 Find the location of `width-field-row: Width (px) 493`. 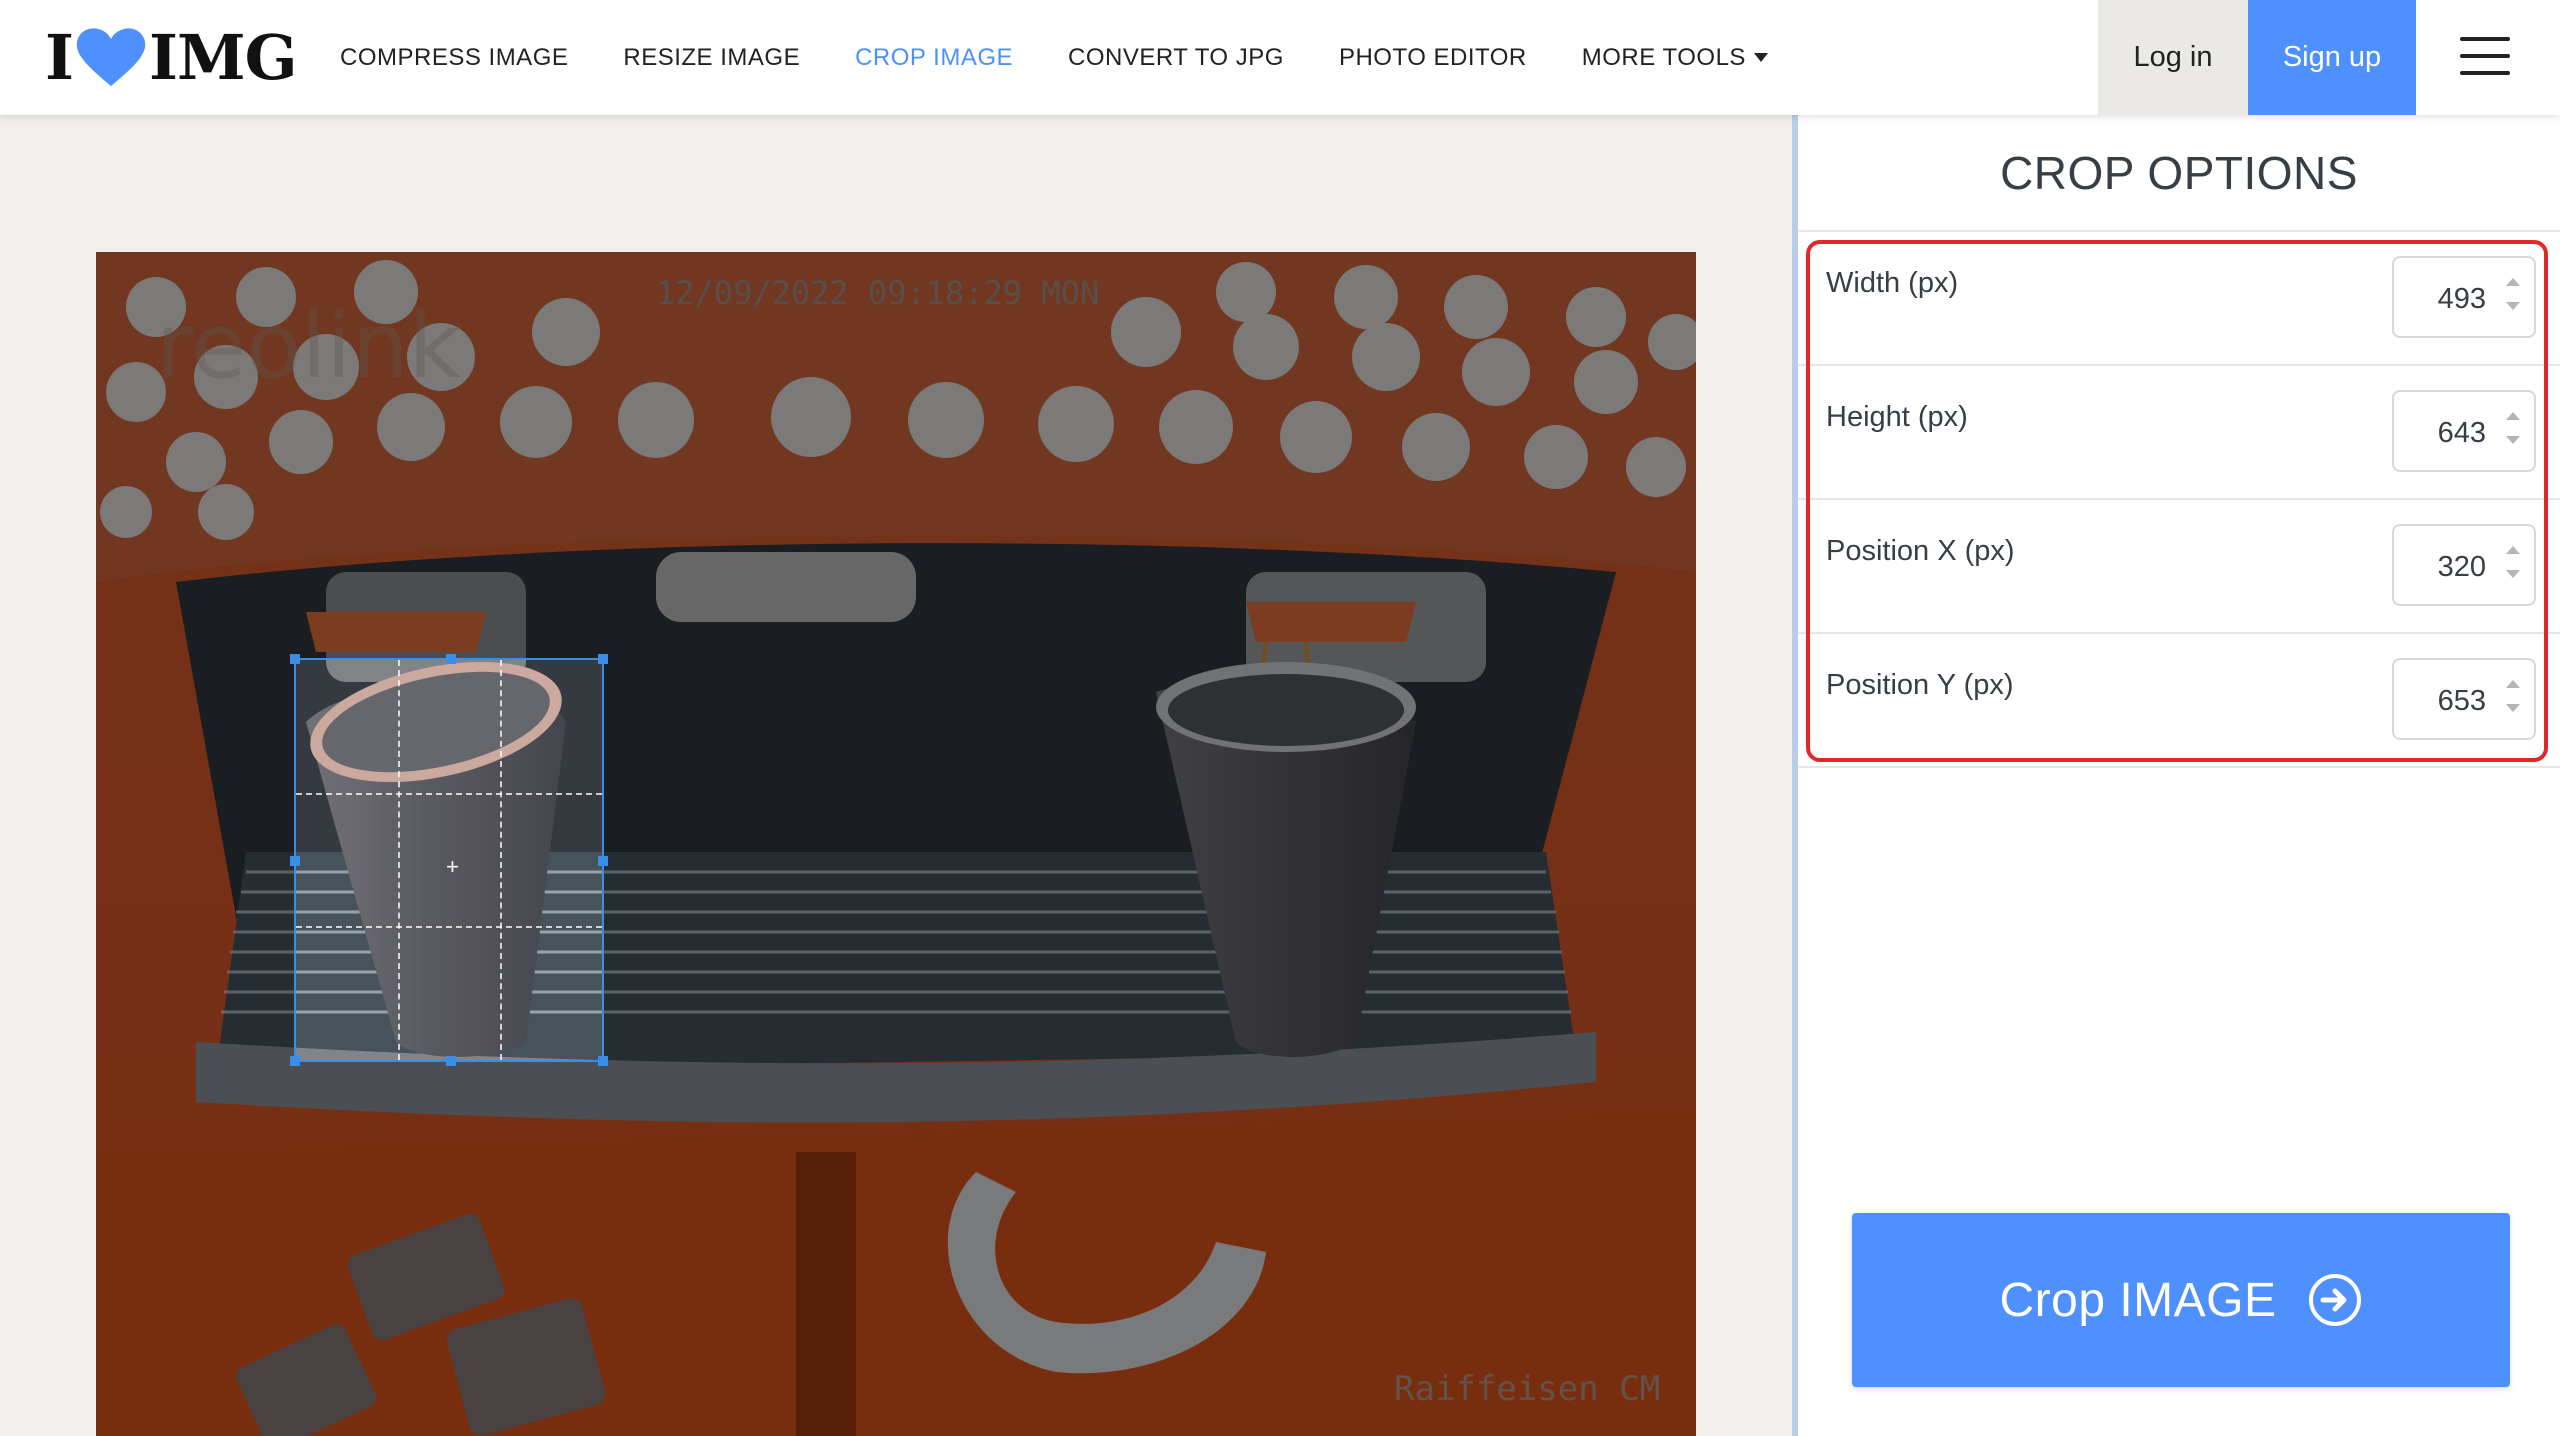

width-field-row: Width (px) 493 is located at coordinates (2179, 299).